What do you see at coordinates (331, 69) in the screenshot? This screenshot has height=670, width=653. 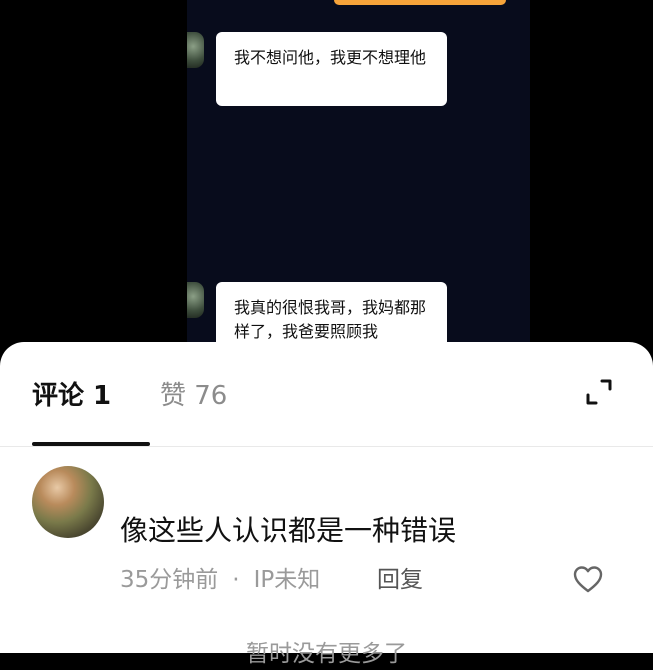 I see `chat-bubble: 我不想问他，我更不想理他` at bounding box center [331, 69].